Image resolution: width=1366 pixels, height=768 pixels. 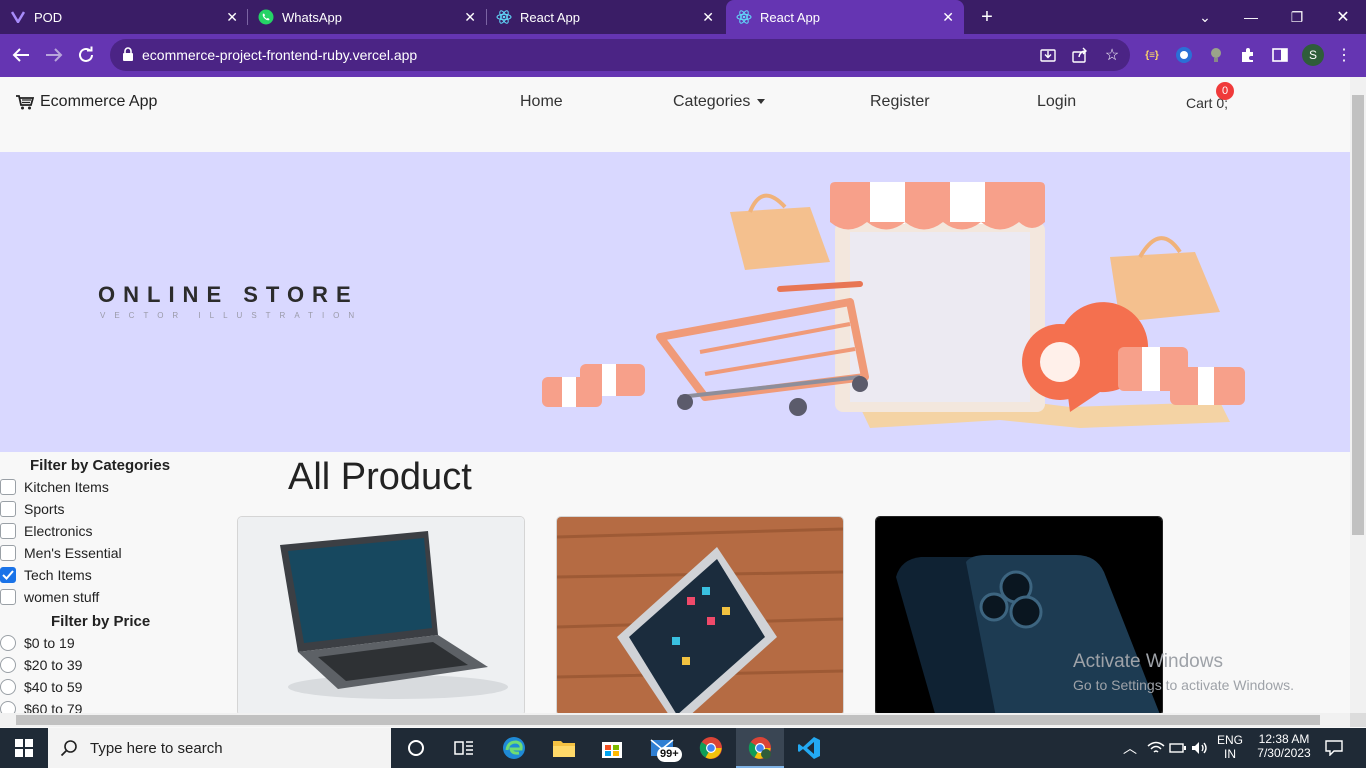 I want to click on activate-windows-title: Activate Windows, so click(x=1148, y=661).